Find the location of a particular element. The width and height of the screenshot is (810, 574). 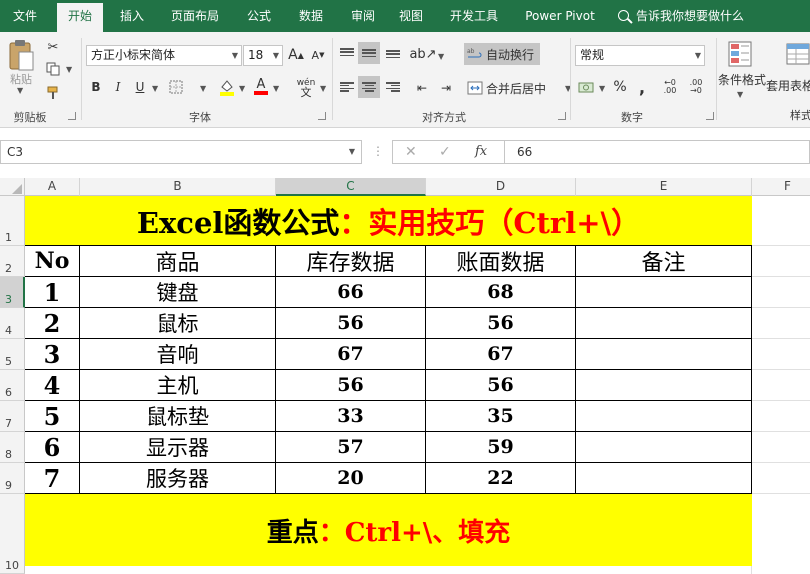

column-header-c: C is located at coordinates (351, 187).